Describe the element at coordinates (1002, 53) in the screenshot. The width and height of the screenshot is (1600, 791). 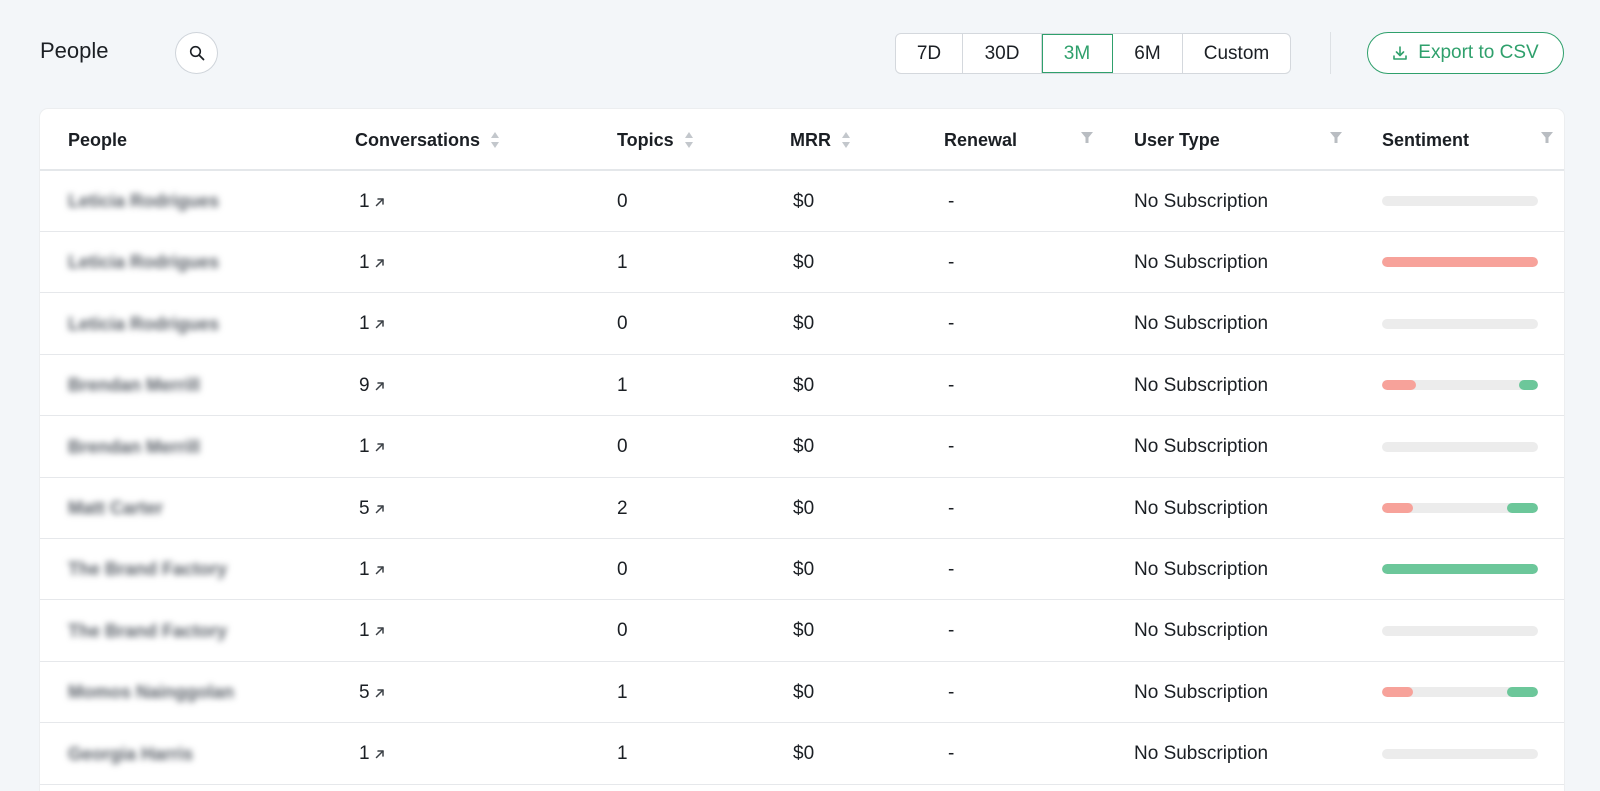
I see `range-30d-button: 30D` at that location.